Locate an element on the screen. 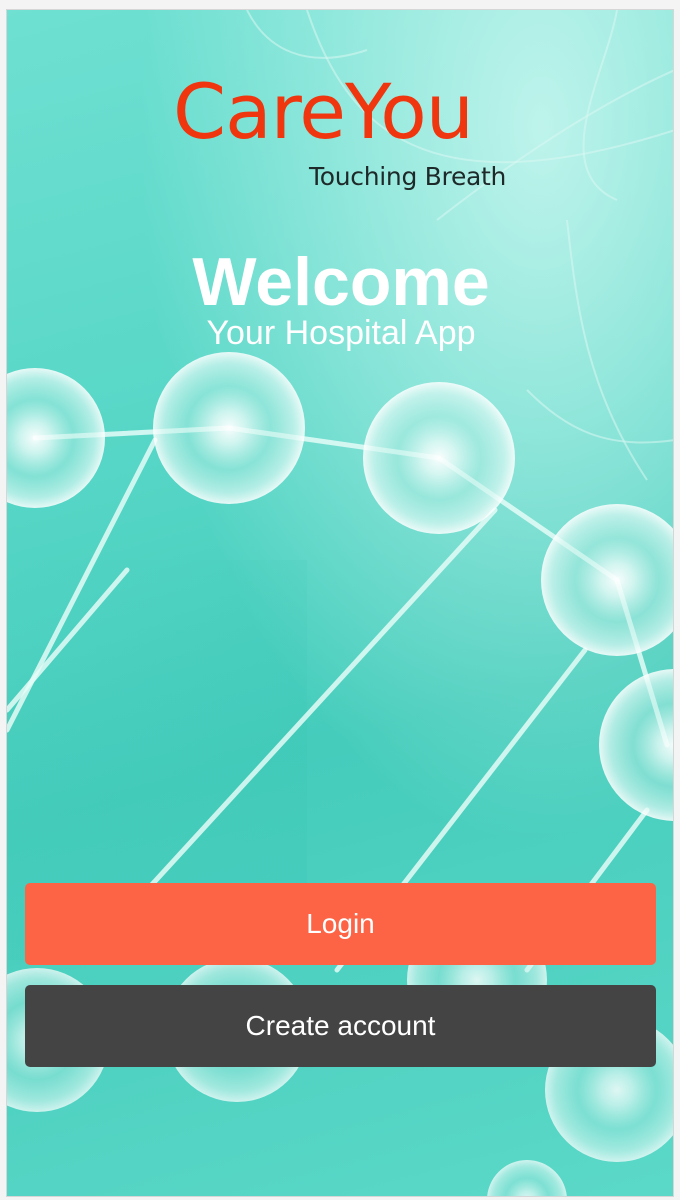  login-button: Login is located at coordinates (340, 924).